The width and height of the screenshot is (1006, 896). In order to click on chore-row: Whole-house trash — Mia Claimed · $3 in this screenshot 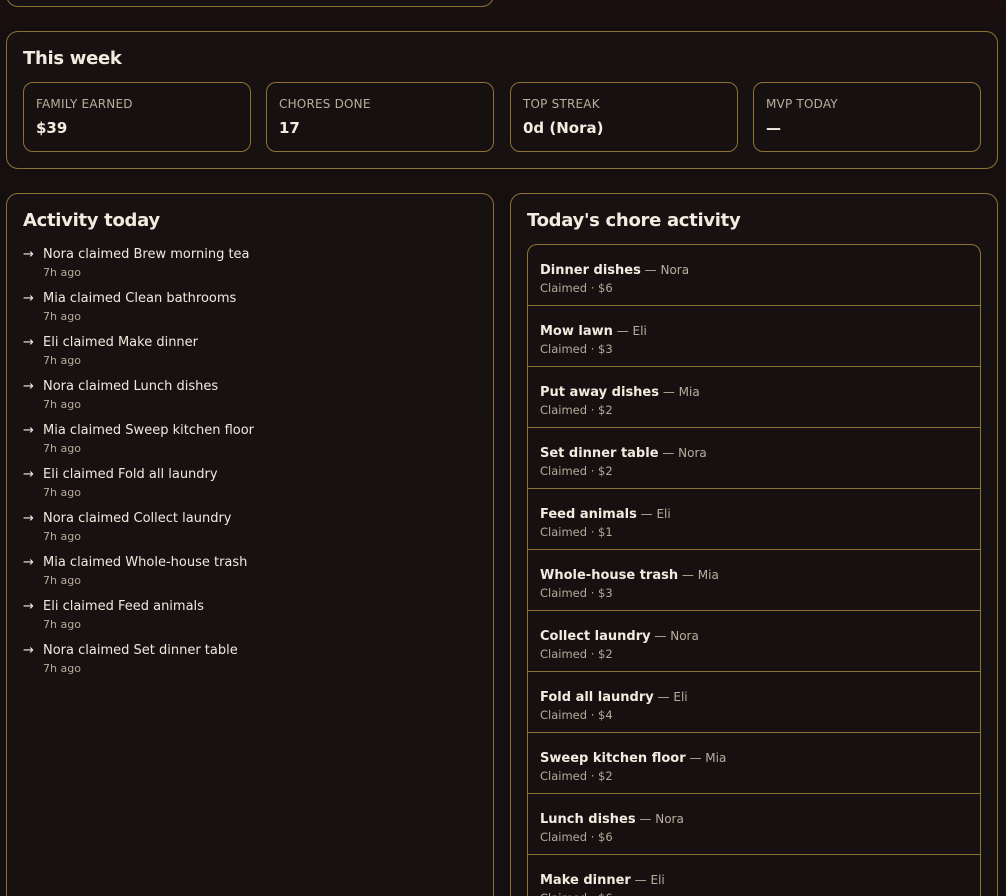, I will do `click(754, 580)`.